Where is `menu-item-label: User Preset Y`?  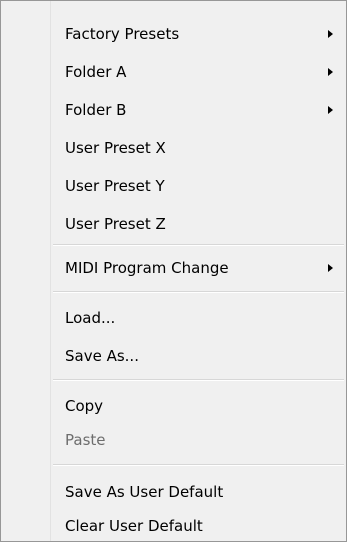
menu-item-label: User Preset Y is located at coordinates (115, 186).